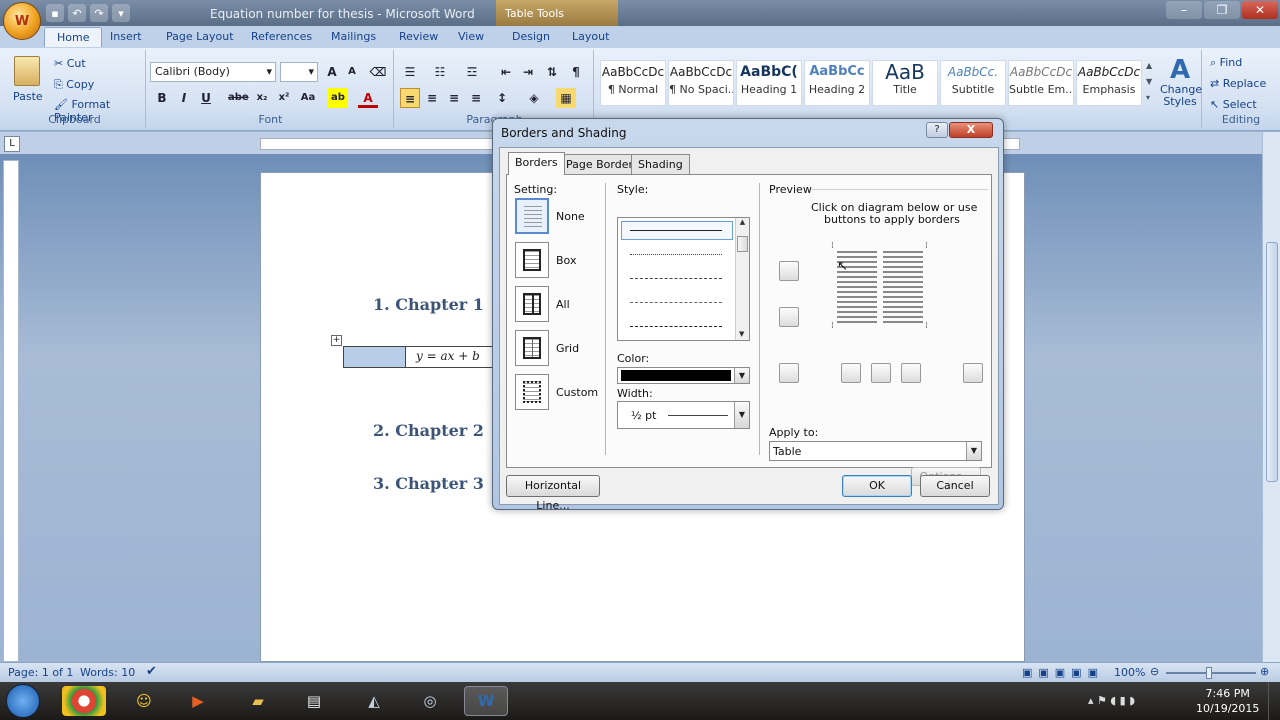 This screenshot has width=1280, height=720. Describe the element at coordinates (336, 340) in the screenshot. I see `table-move-handle-icon: +` at that location.